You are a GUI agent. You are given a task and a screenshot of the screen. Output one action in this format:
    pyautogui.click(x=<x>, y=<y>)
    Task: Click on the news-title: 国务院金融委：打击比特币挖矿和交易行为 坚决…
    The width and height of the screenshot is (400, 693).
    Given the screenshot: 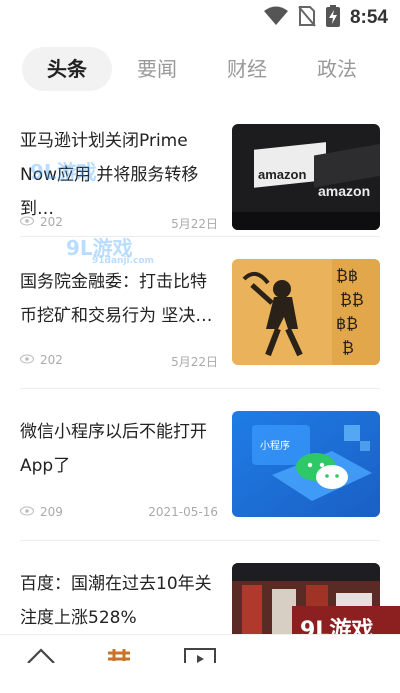 What is the action you would take?
    pyautogui.click(x=116, y=299)
    